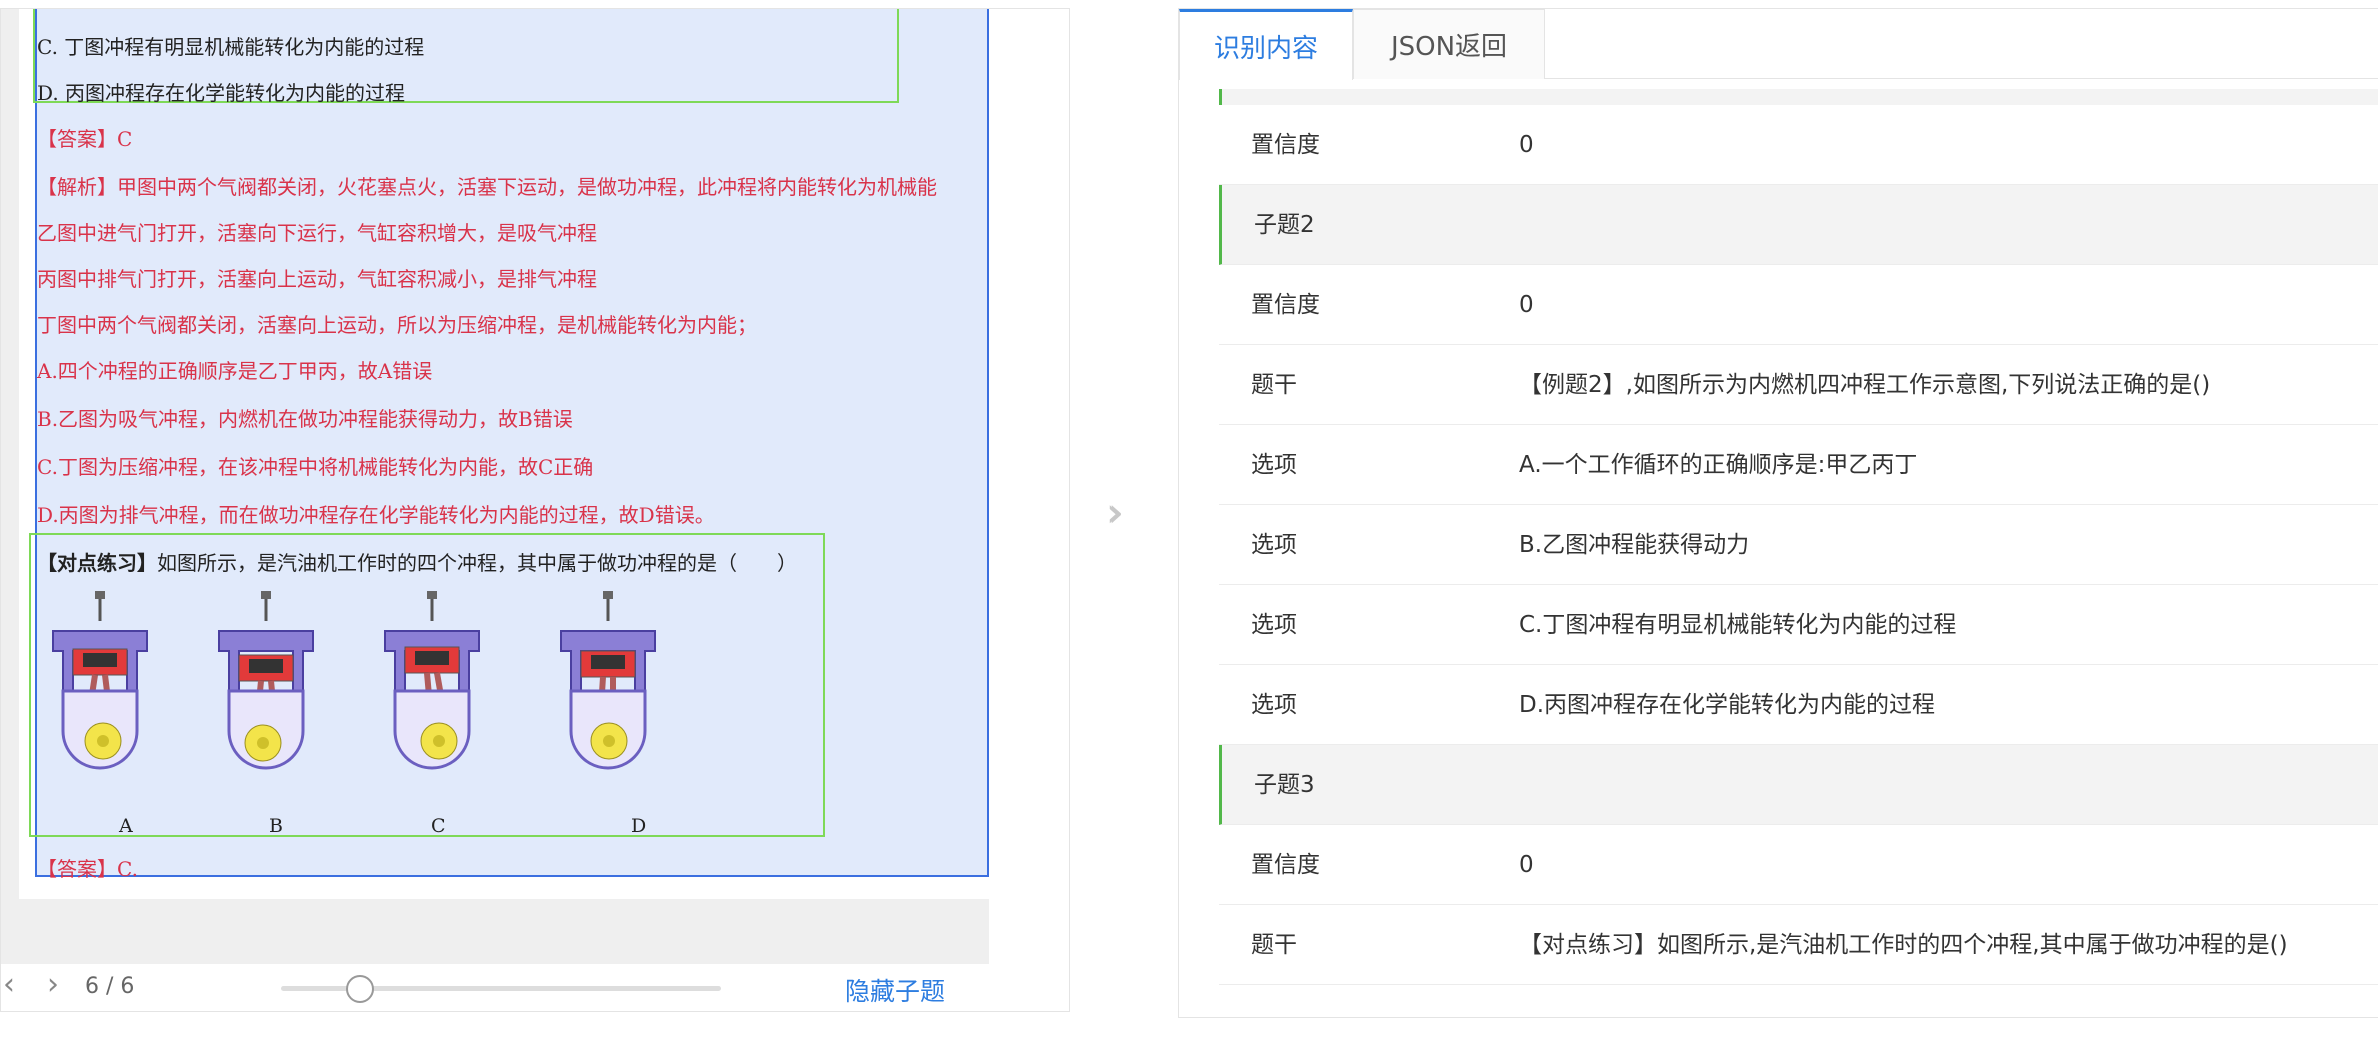  I want to click on field-value: 【例题2】,如图所示为内燃机四冲程工作示意图,下列说法正确的是(), so click(1865, 385).